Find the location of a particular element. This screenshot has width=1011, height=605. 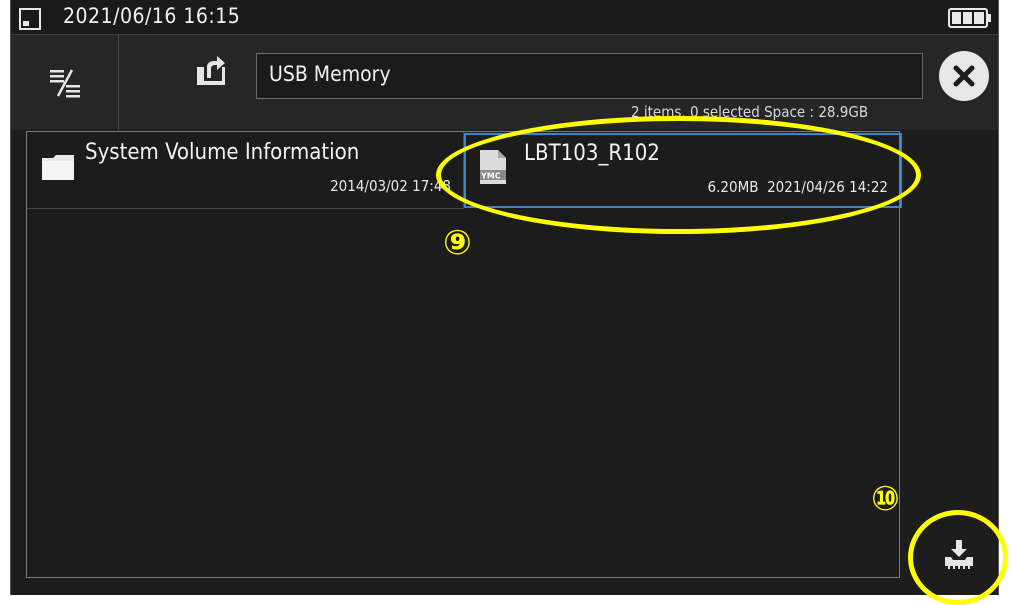

file-annotation-marker: ⑨ is located at coordinates (457, 243).